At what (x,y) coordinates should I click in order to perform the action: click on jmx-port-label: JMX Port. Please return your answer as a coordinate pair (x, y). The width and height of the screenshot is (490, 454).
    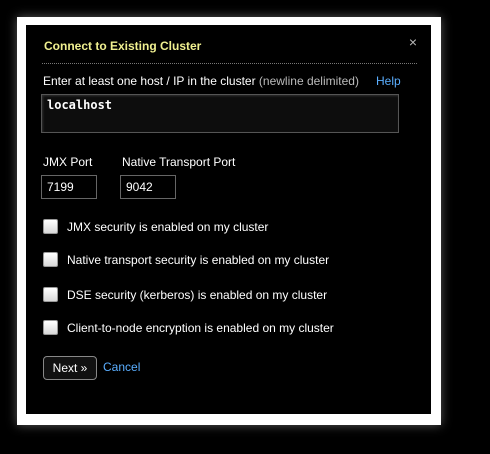
    Looking at the image, I should click on (68, 162).